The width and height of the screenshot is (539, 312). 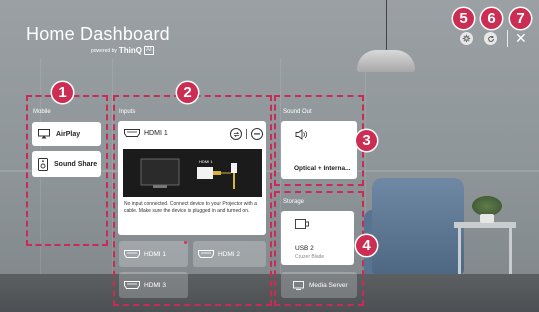 What do you see at coordinates (463, 18) in the screenshot?
I see `callout-badge-5: 5` at bounding box center [463, 18].